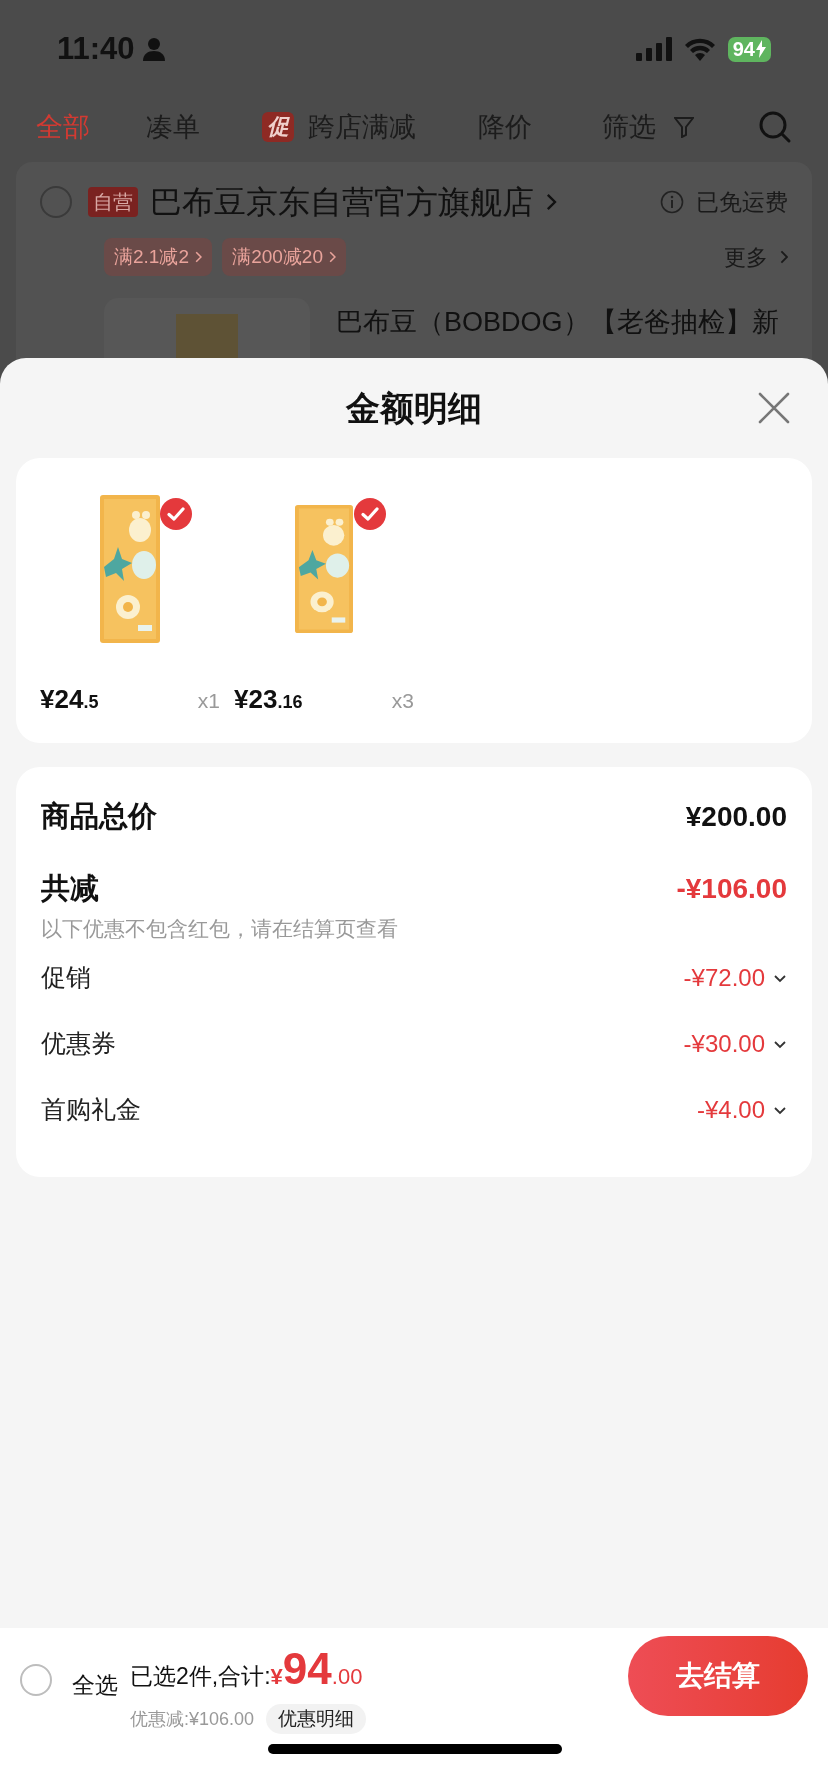 This screenshot has height=1792, width=828. I want to click on info-icon, so click(672, 202).